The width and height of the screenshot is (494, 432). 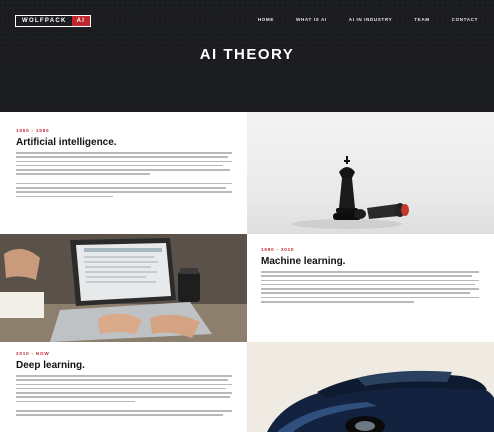 I want to click on page-title: AI THEORY, so click(x=247, y=54).